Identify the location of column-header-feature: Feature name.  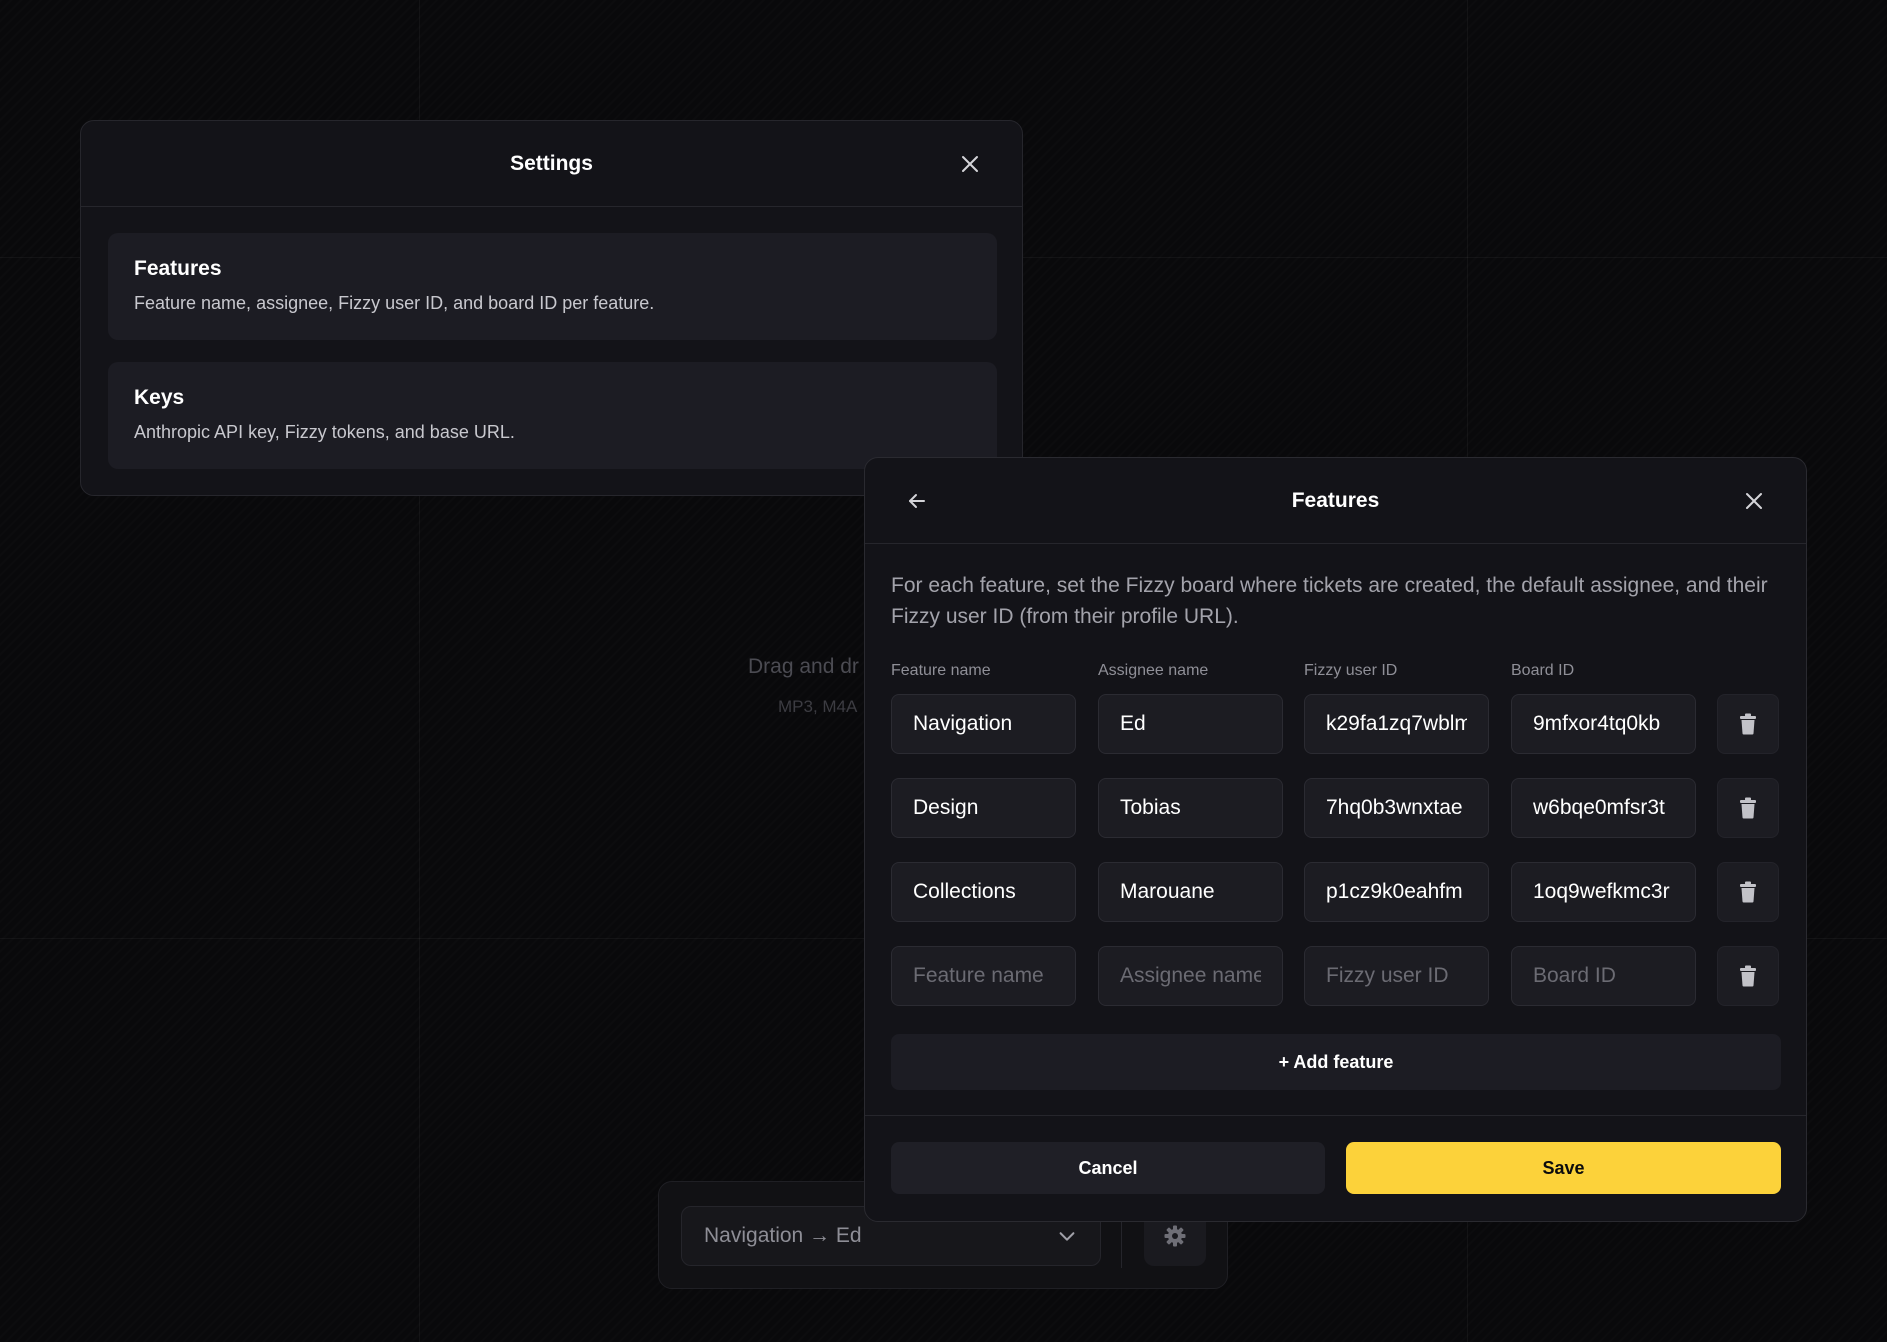
(941, 670).